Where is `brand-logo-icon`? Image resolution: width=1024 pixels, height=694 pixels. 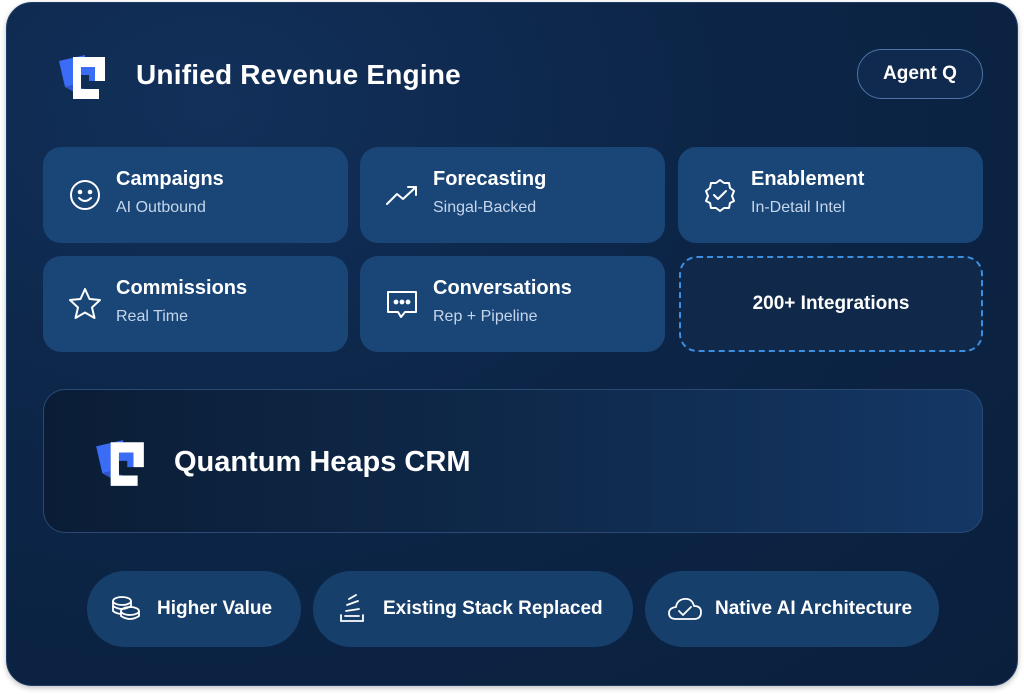 brand-logo-icon is located at coordinates (82, 77).